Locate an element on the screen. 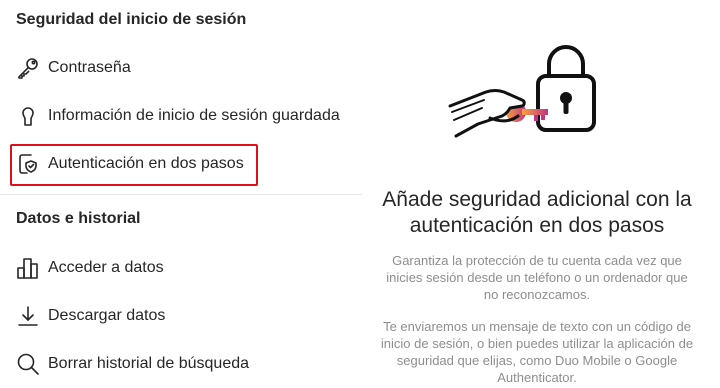  saved-login-icon is located at coordinates (28, 116).